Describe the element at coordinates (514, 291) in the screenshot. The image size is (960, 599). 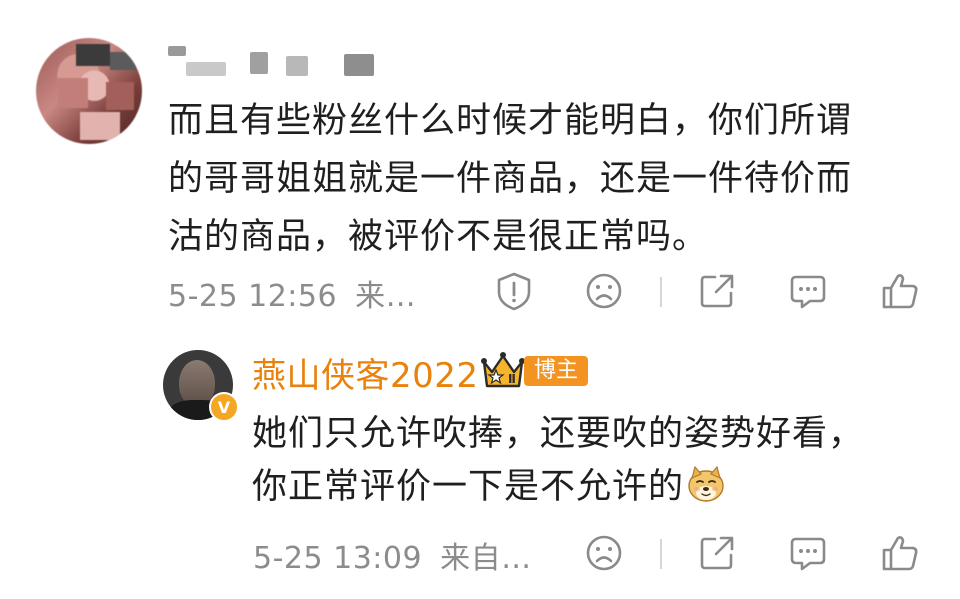
I see `report-icon` at that location.